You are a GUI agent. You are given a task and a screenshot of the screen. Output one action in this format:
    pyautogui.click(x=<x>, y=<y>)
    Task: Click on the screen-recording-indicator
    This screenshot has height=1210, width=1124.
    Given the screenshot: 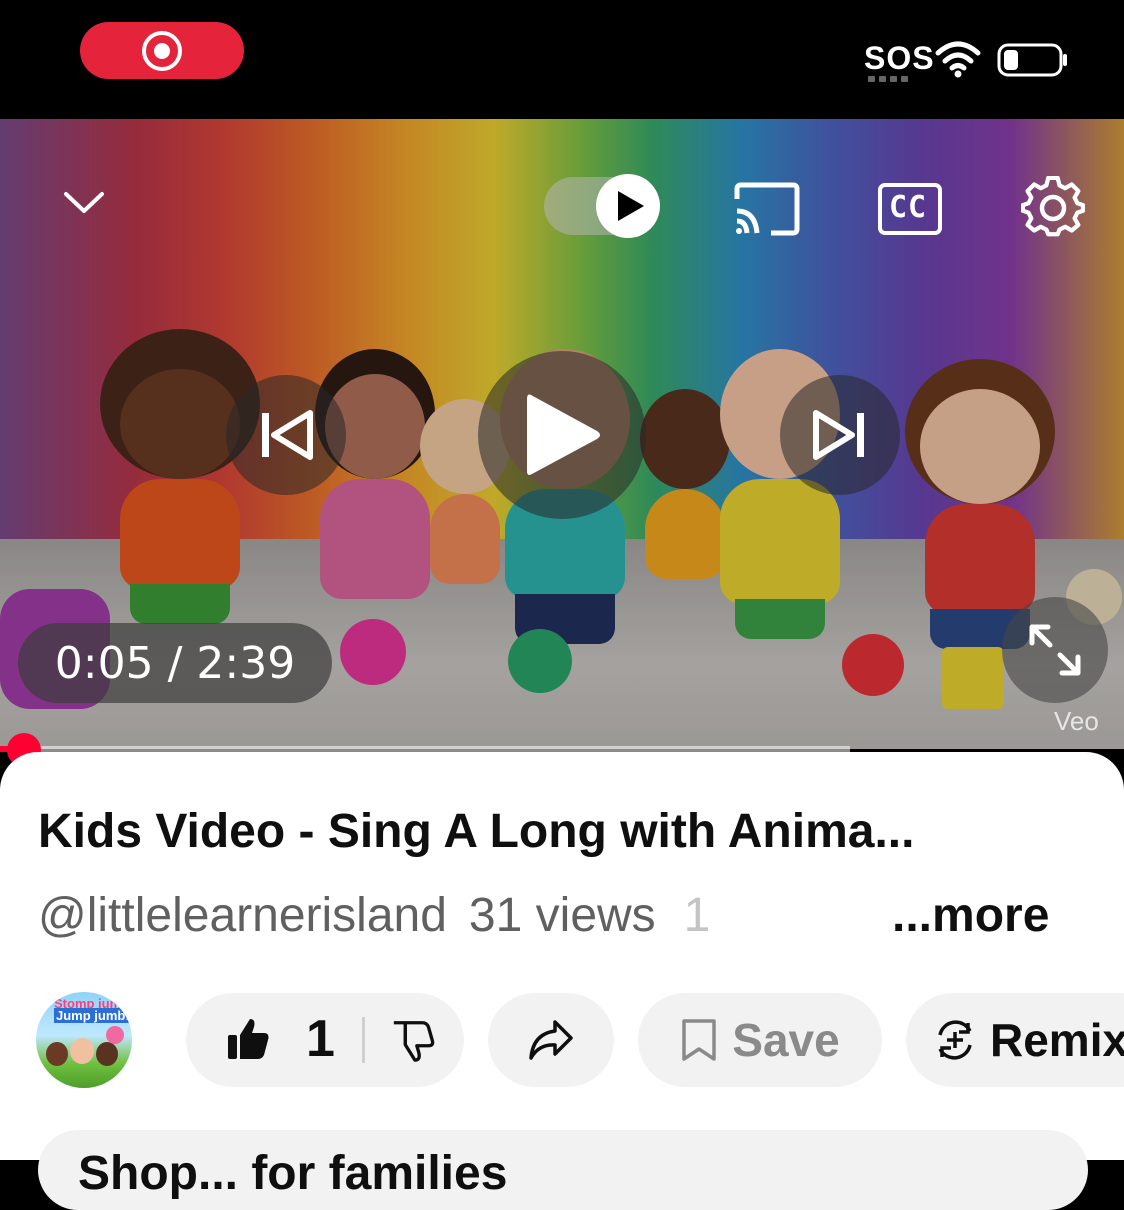 What is the action you would take?
    pyautogui.click(x=162, y=50)
    